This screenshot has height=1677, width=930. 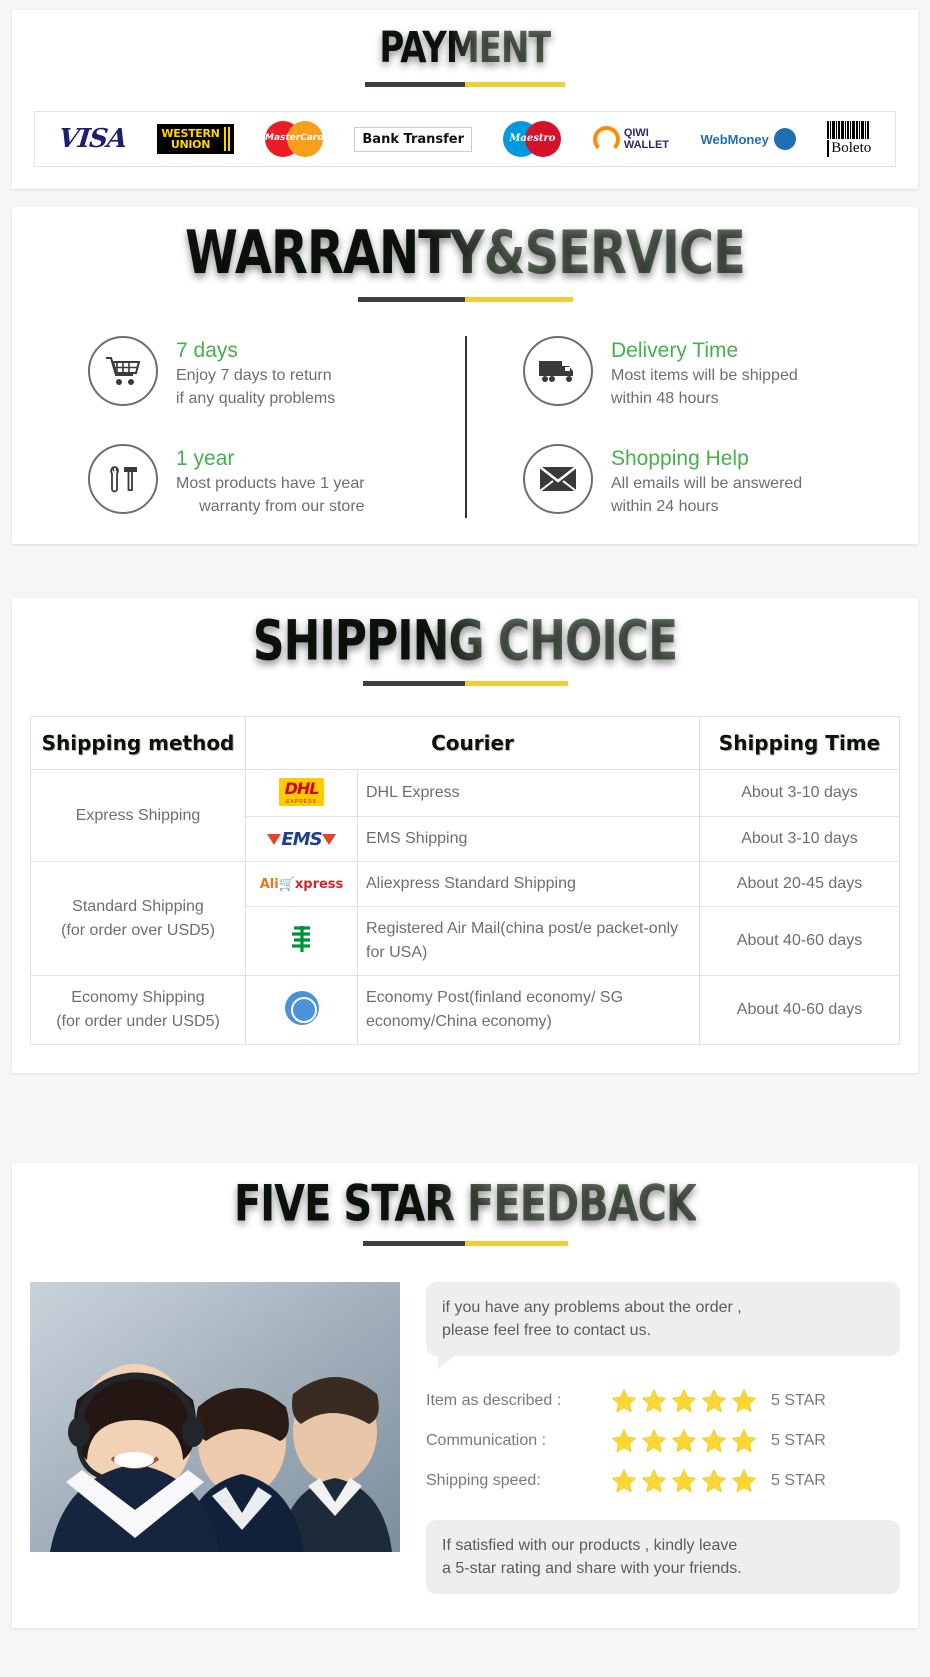 What do you see at coordinates (138, 997) in the screenshot?
I see `method-name: Economy Shipping` at bounding box center [138, 997].